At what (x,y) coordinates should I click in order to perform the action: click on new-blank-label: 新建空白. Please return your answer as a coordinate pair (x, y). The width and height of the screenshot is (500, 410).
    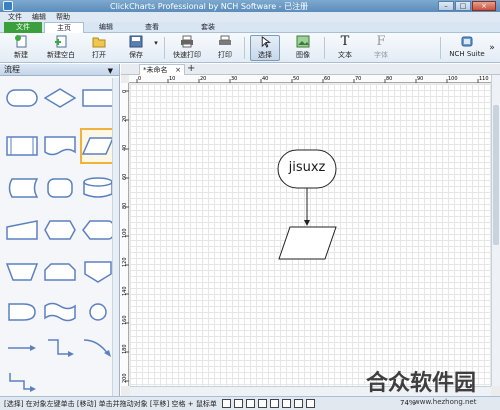
    Looking at the image, I should click on (61, 55).